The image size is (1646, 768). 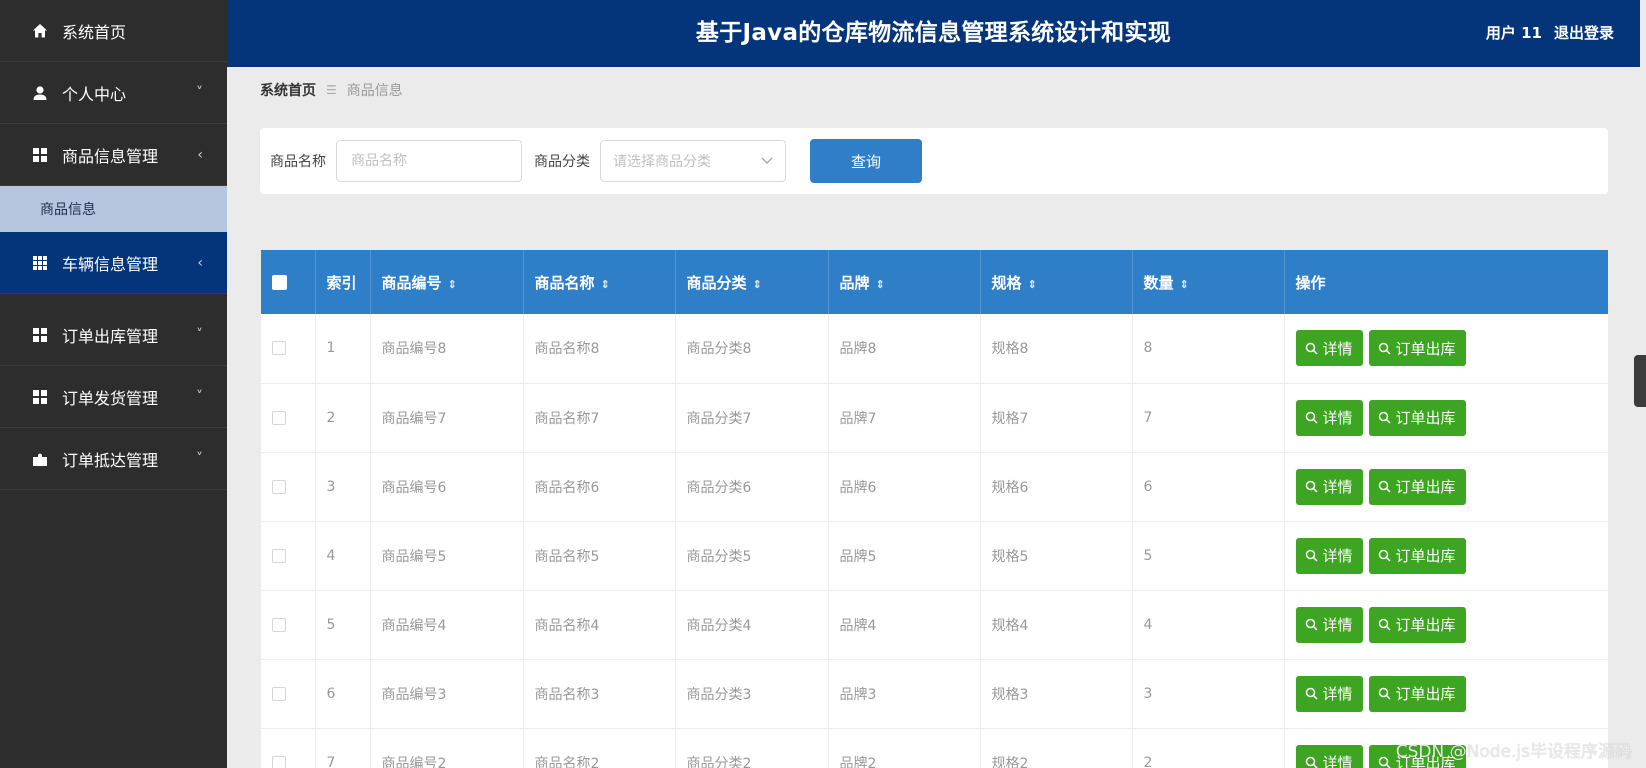 What do you see at coordinates (110, 264) in the screenshot?
I see `sidebar-item-label: 车辆信息管理` at bounding box center [110, 264].